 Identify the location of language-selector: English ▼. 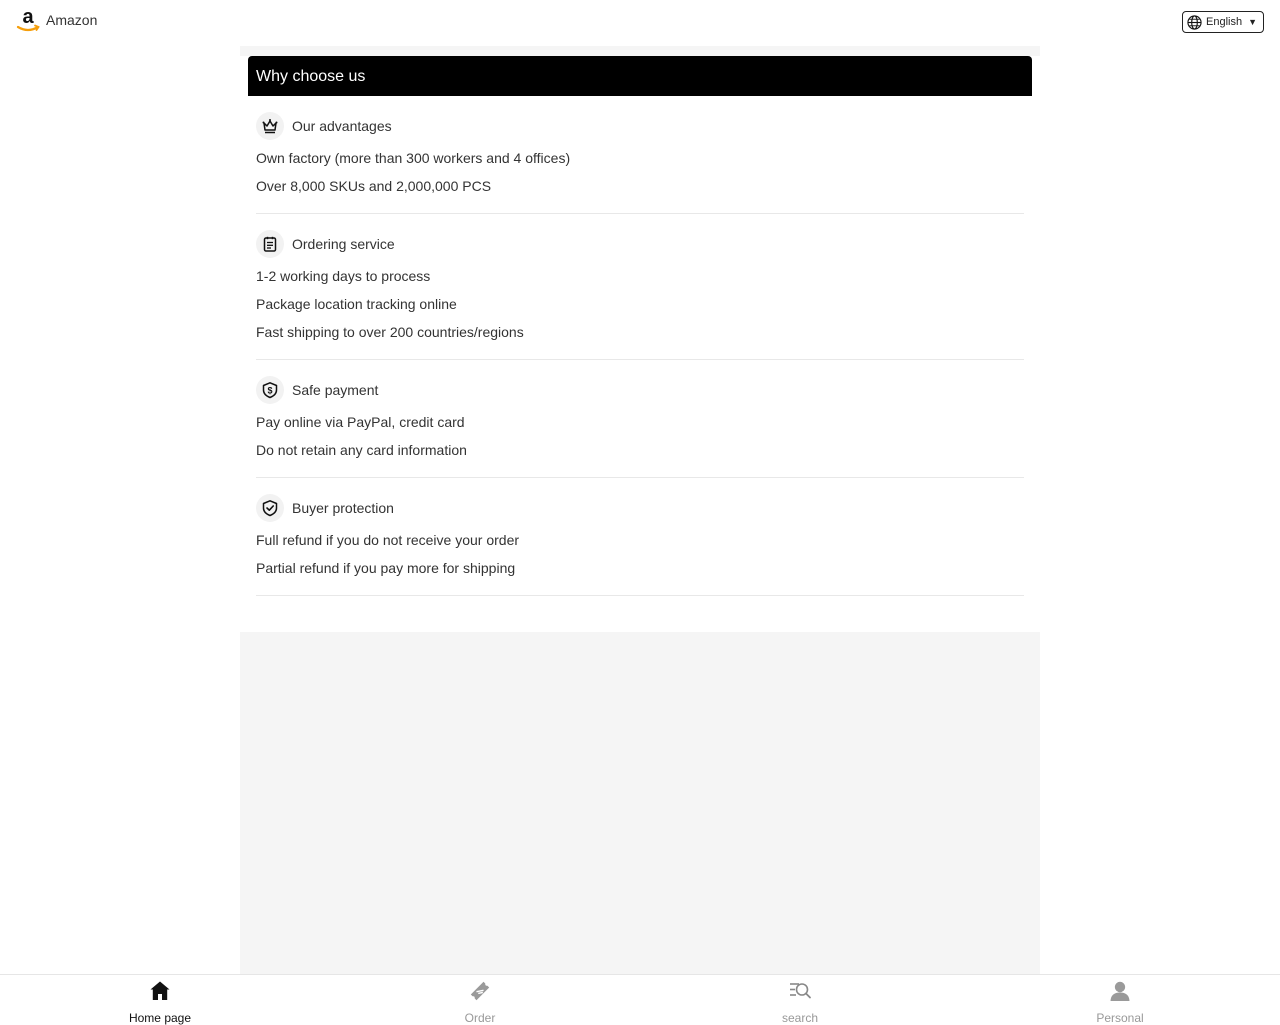
(1223, 22).